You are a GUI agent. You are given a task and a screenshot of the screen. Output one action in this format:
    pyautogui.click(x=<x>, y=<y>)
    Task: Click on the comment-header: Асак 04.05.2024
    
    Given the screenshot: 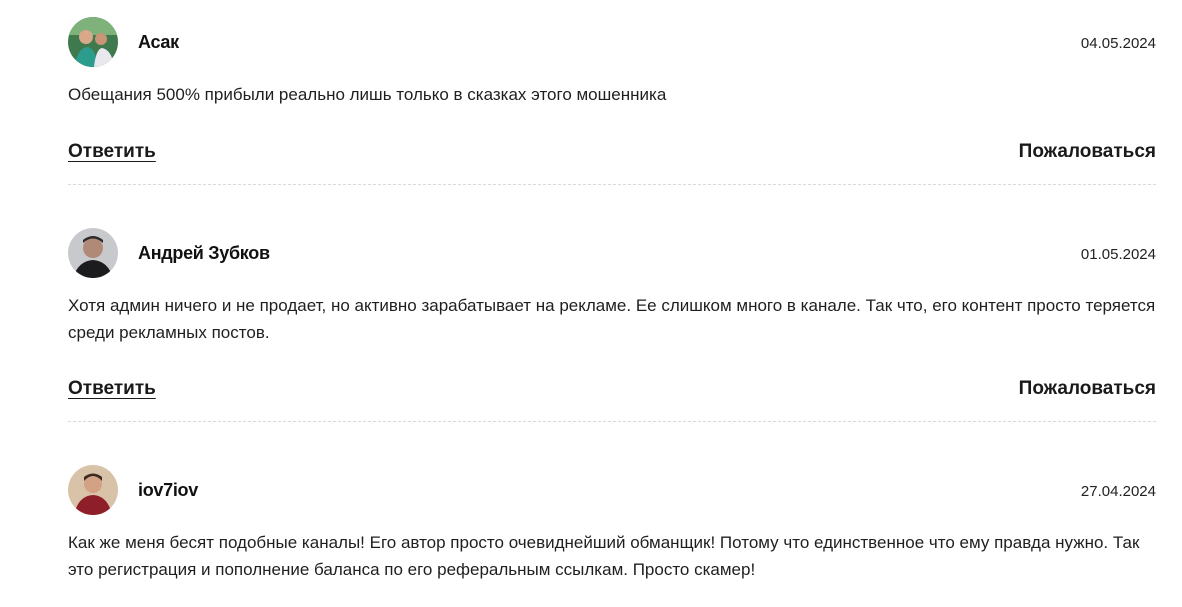 What is the action you would take?
    pyautogui.click(x=612, y=43)
    